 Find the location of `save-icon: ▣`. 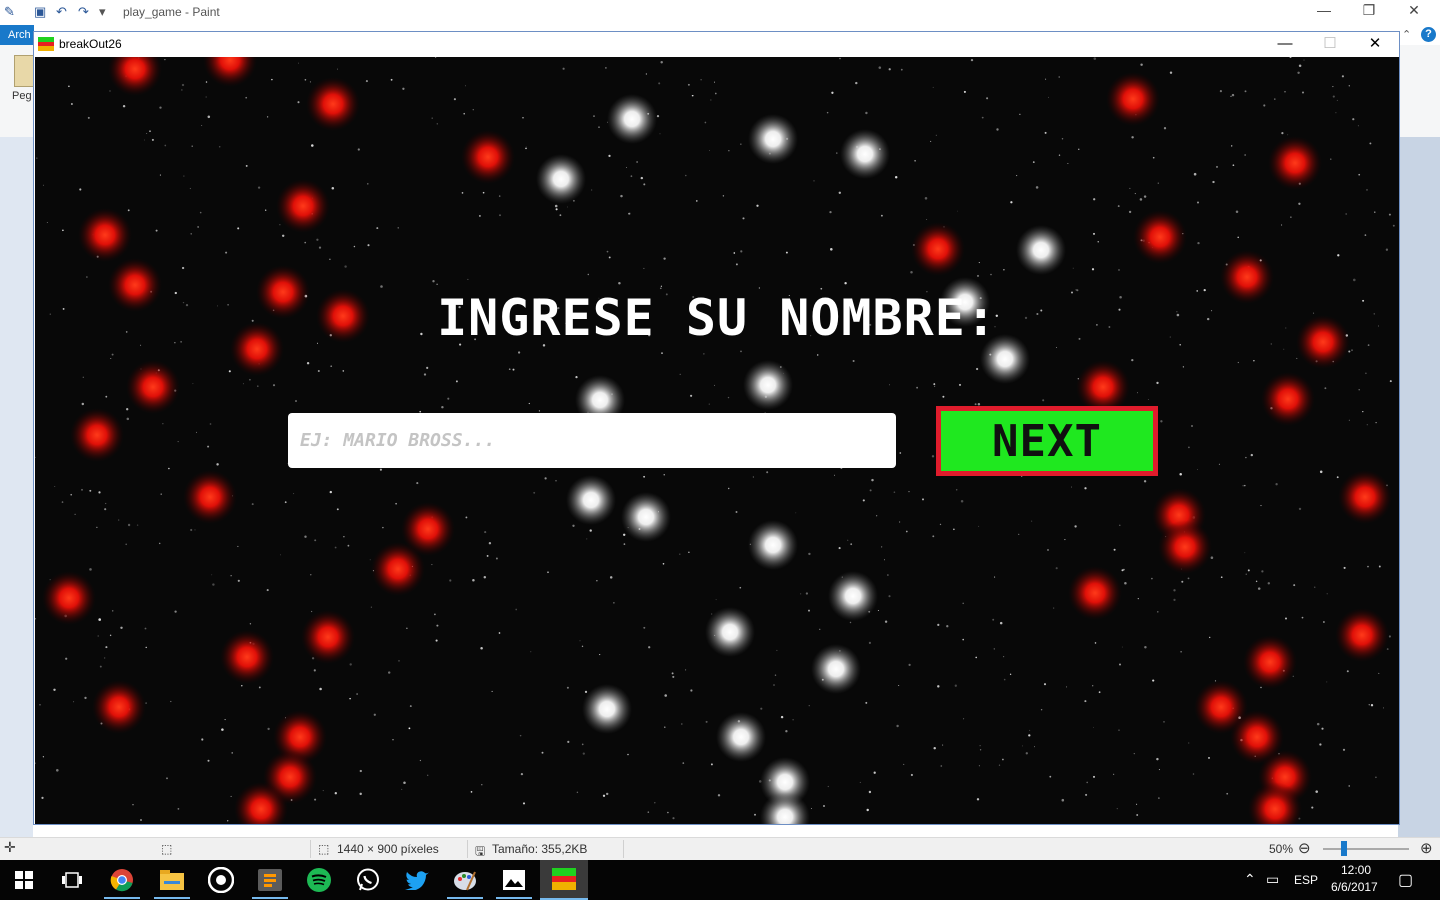

save-icon: ▣ is located at coordinates (40, 12).